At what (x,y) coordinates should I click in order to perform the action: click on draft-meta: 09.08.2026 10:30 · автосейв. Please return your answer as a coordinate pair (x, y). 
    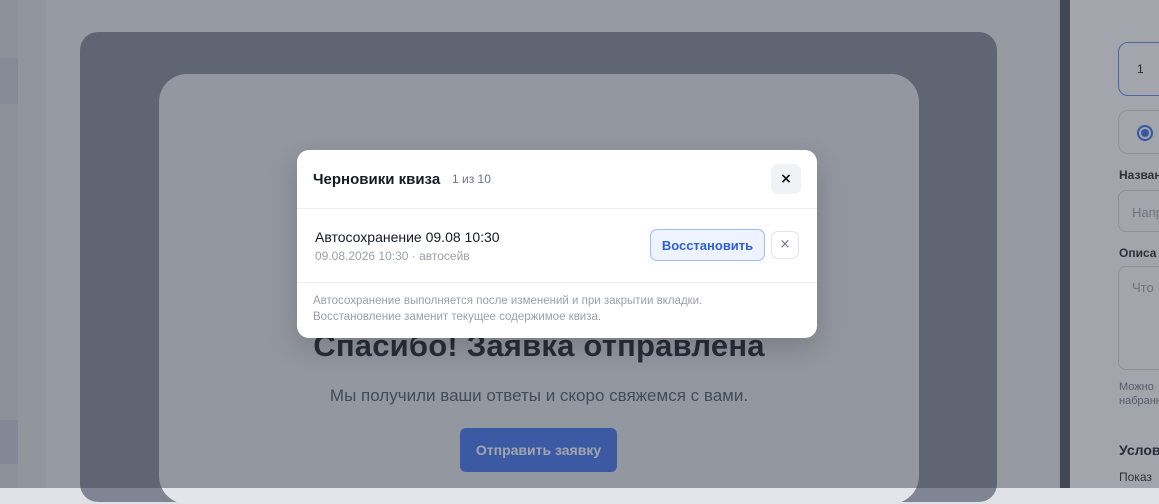
    Looking at the image, I should click on (392, 256).